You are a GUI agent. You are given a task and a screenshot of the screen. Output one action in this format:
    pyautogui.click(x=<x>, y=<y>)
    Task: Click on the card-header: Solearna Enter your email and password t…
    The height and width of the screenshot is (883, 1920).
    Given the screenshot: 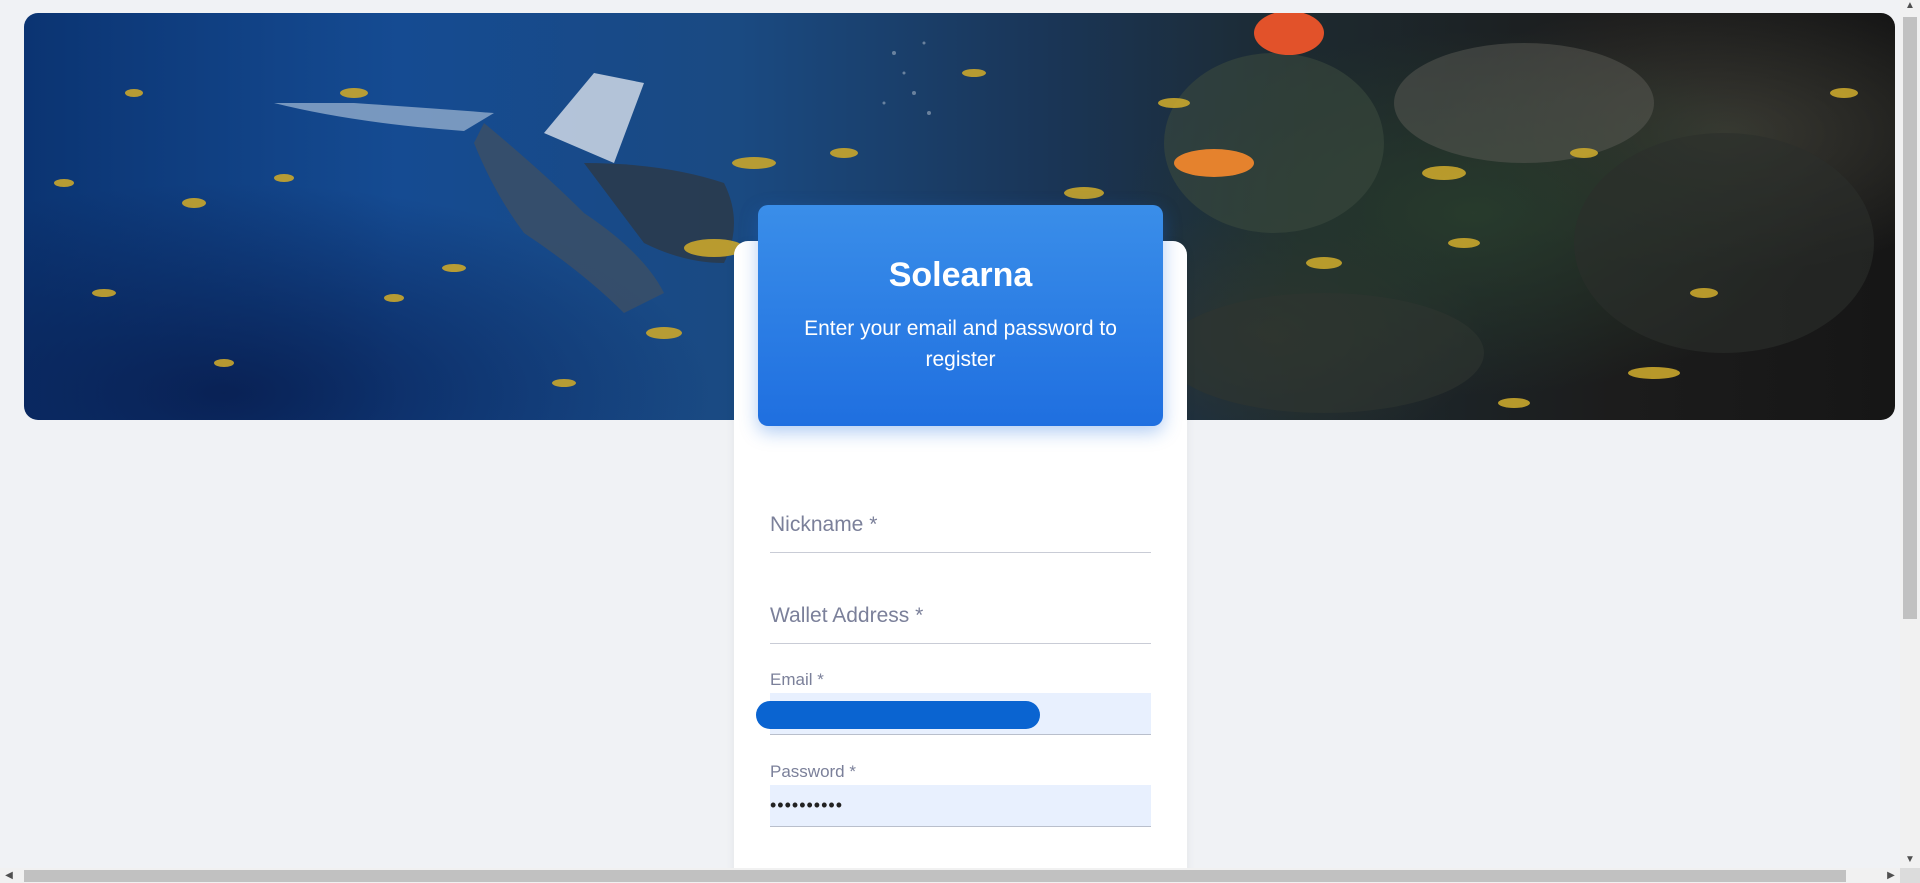 What is the action you would take?
    pyautogui.click(x=960, y=315)
    